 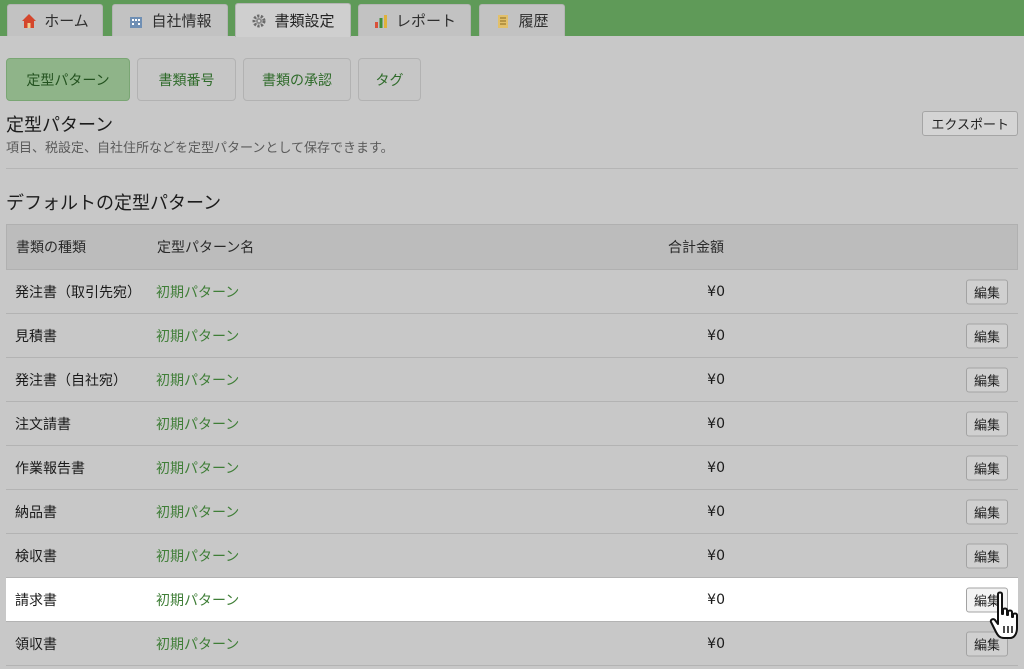 I want to click on doc-type-cell: 発注書（自社宛）, so click(x=71, y=380).